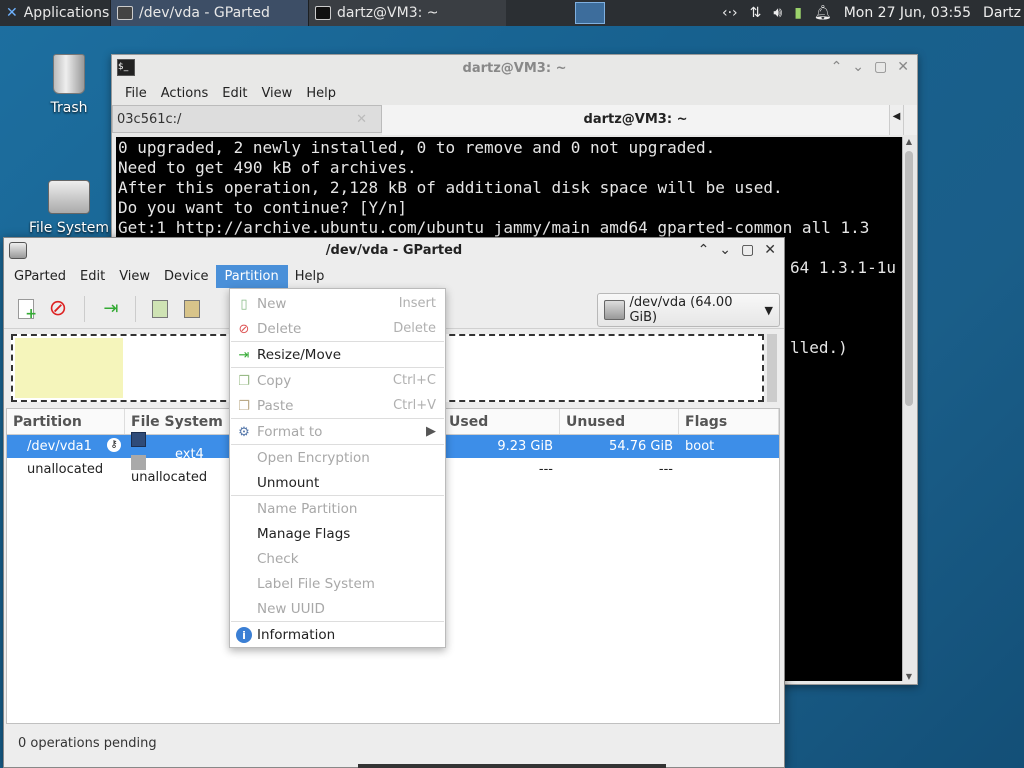 The image size is (1024, 768). Describe the element at coordinates (244, 432) in the screenshot. I see `format-icon: ⚙` at that location.